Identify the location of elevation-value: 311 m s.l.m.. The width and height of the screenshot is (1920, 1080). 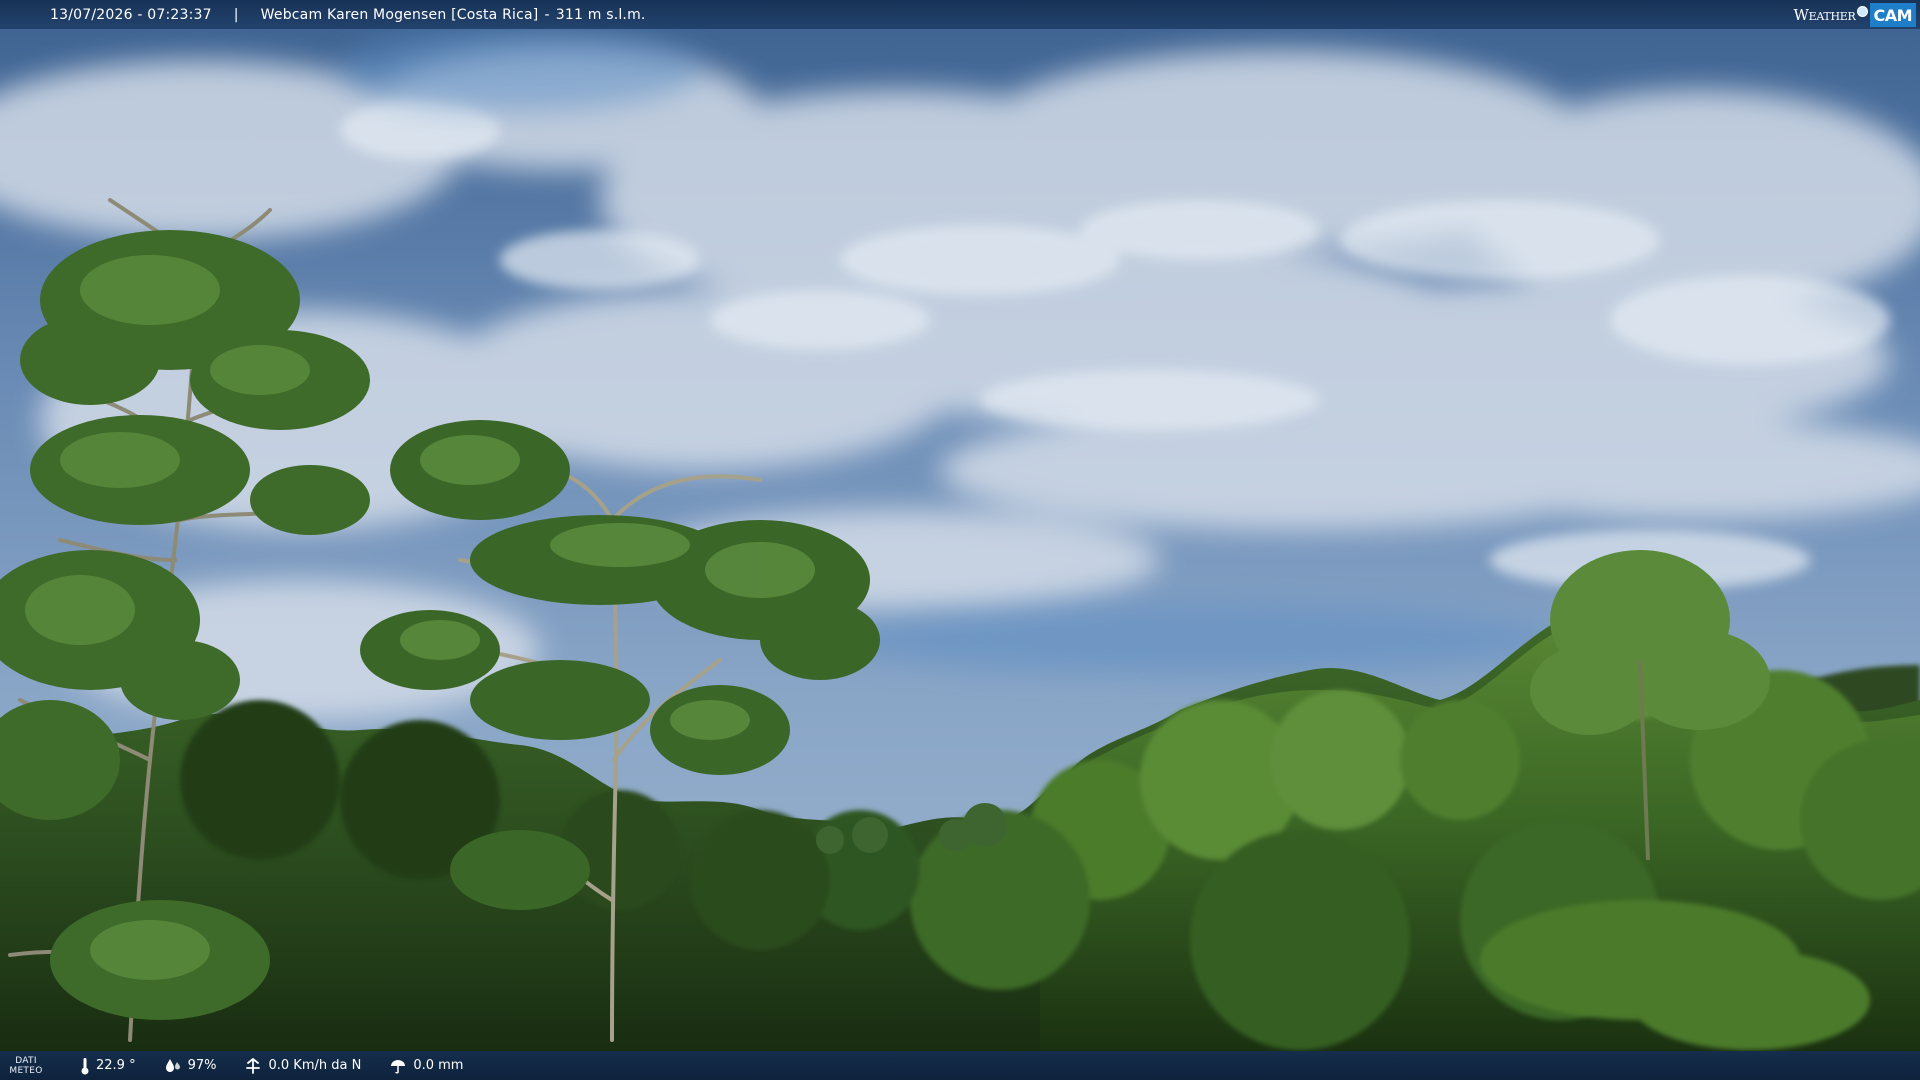
(600, 14).